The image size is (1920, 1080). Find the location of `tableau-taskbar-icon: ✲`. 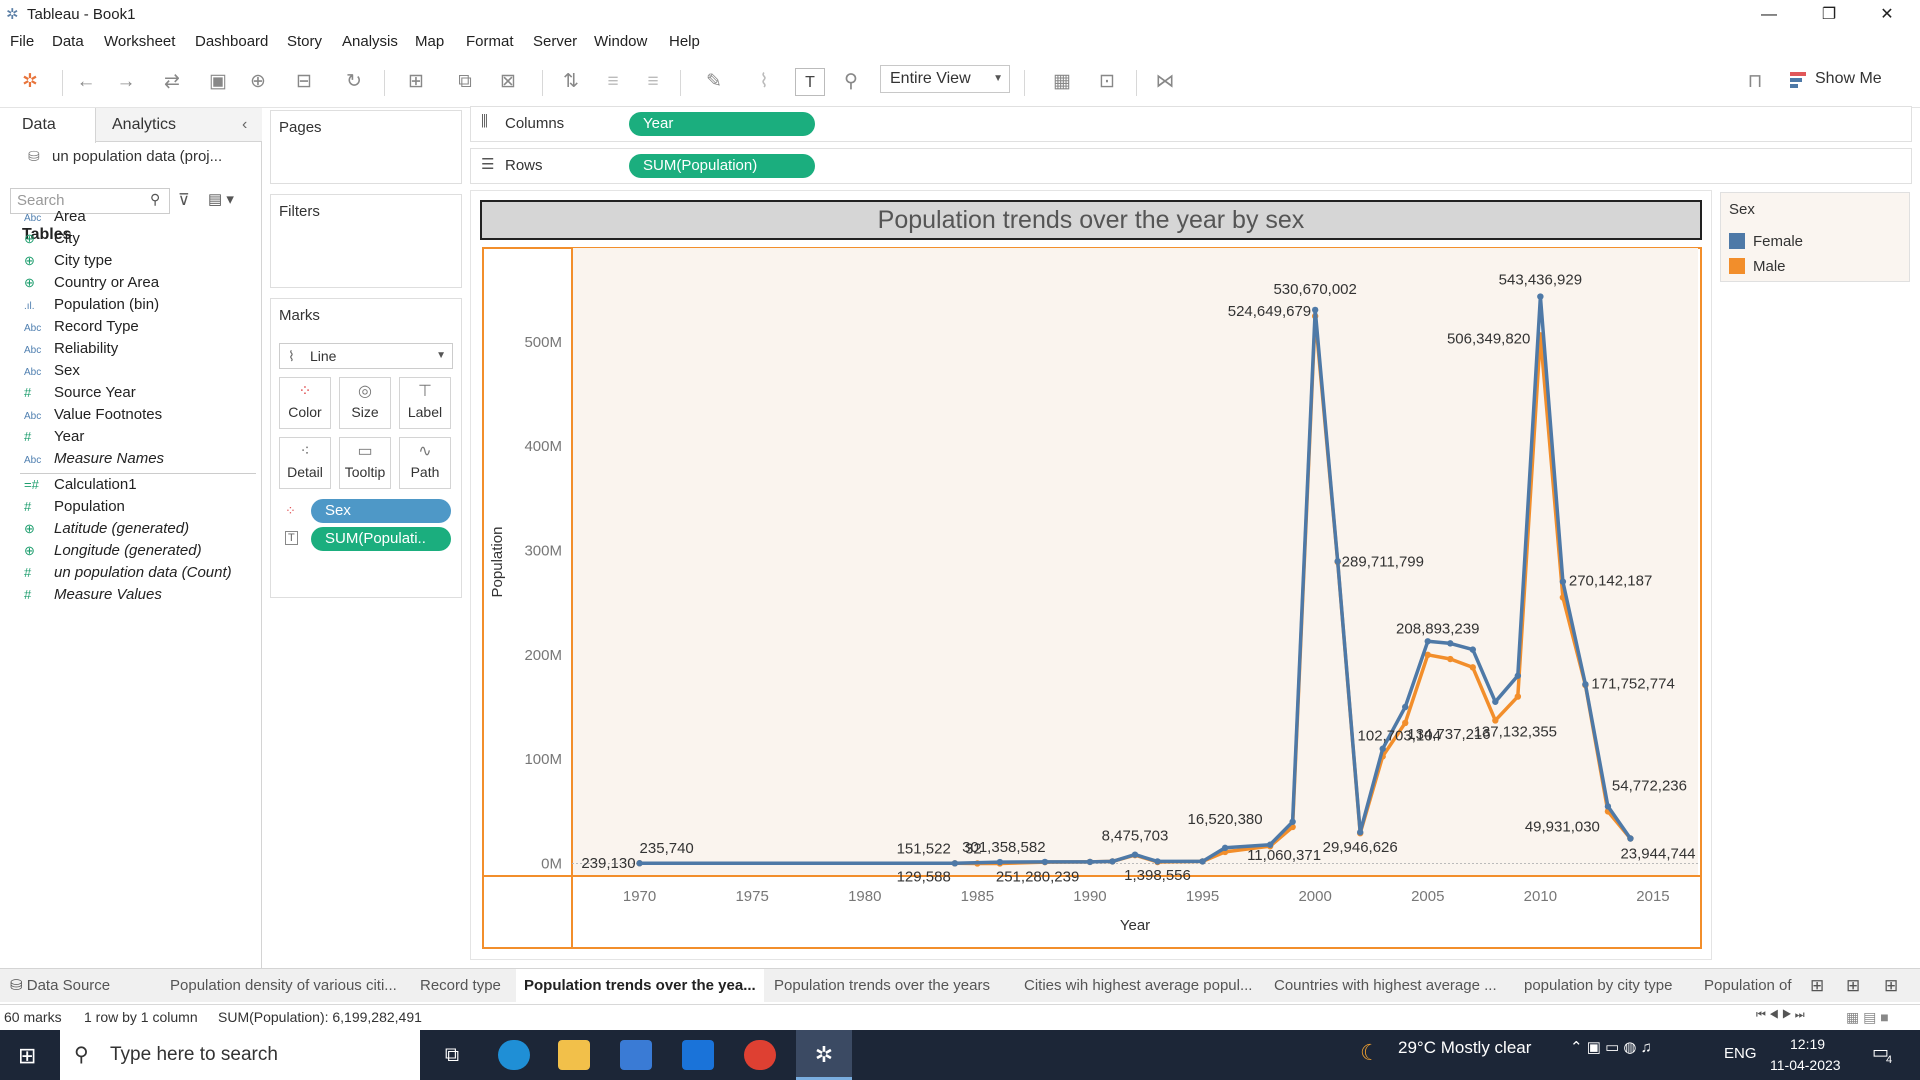

tableau-taskbar-icon: ✲ is located at coordinates (824, 1055).